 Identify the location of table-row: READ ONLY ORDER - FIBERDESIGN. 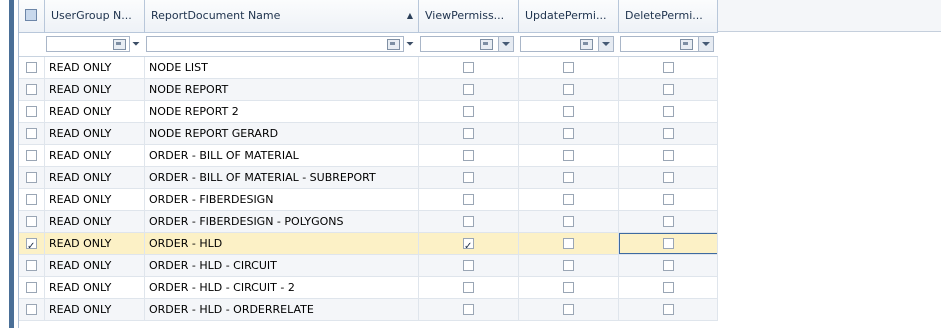
(368, 200).